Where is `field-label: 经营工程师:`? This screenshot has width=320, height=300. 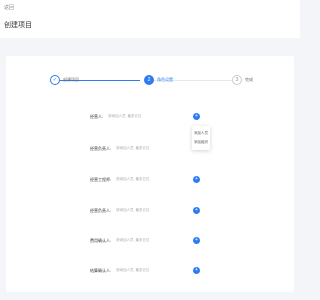
field-label: 经营工程师: is located at coordinates (101, 179).